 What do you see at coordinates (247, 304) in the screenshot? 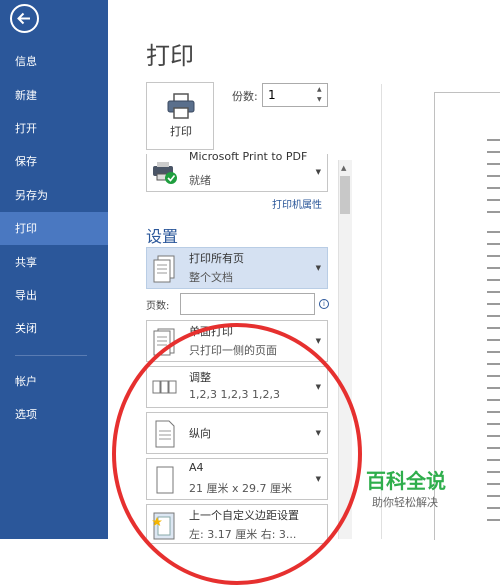
I see `pages-input` at bounding box center [247, 304].